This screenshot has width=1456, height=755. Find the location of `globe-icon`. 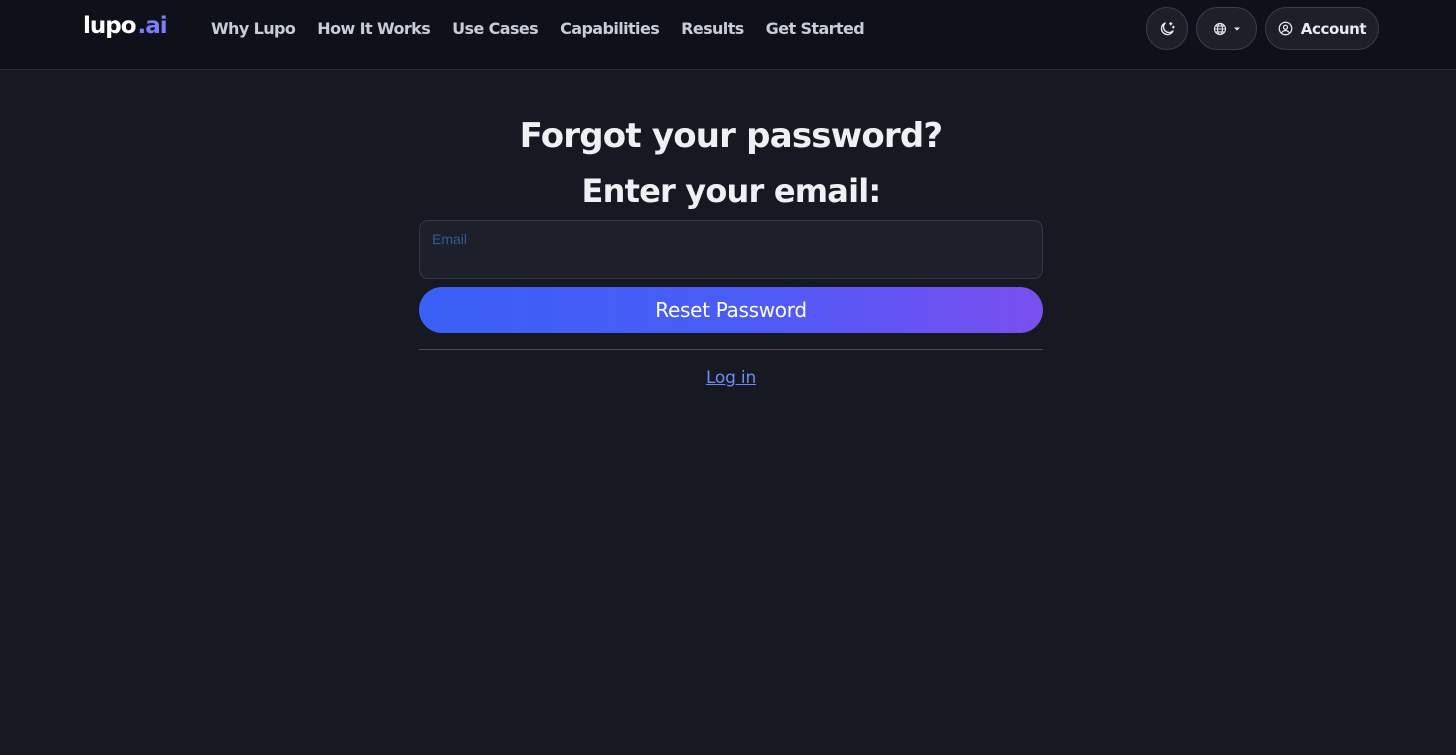

globe-icon is located at coordinates (1219, 28).